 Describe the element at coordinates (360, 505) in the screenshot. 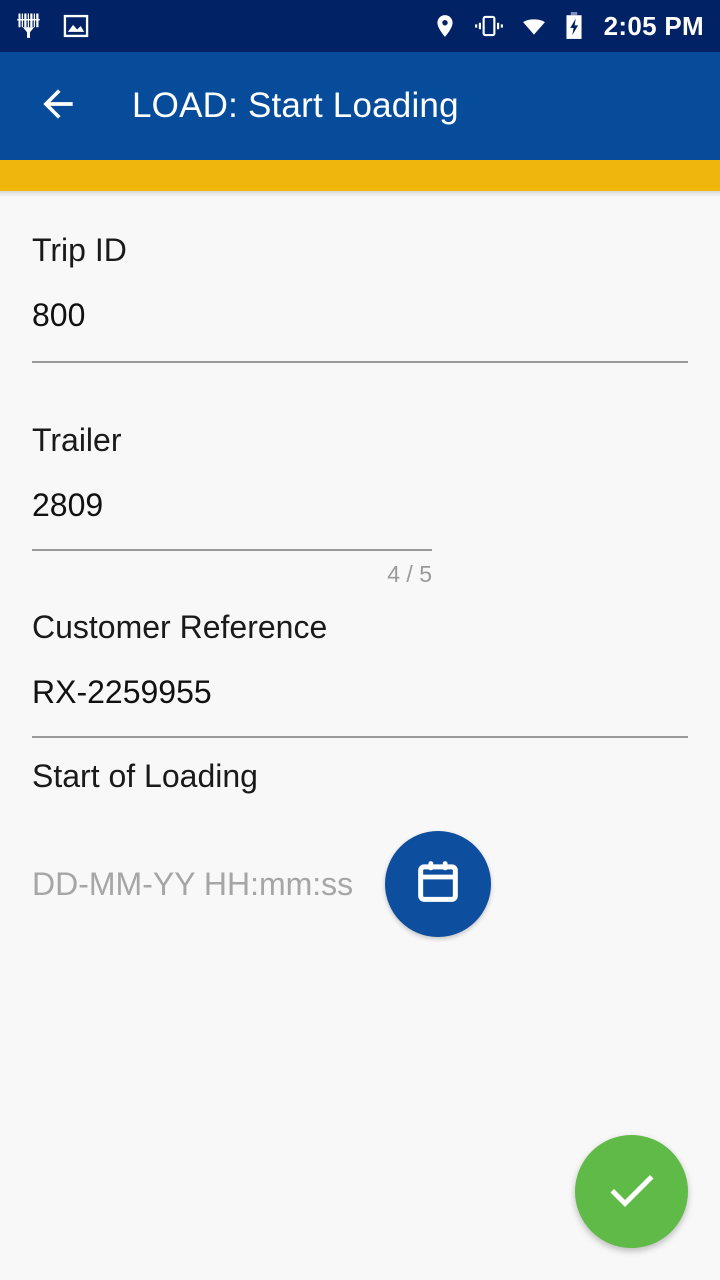

I see `trailer-input: 2809` at that location.